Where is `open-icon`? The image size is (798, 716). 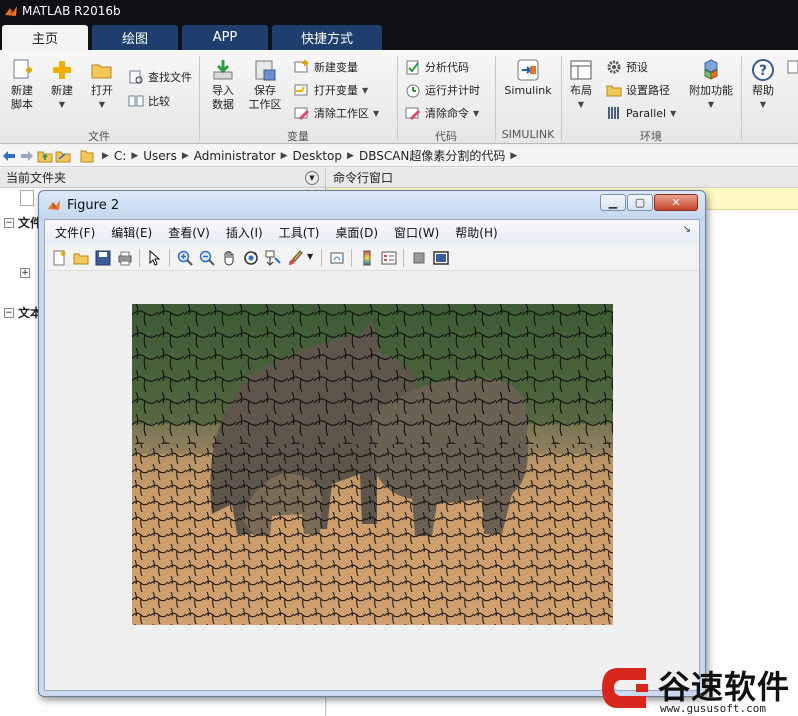 open-icon is located at coordinates (81, 258).